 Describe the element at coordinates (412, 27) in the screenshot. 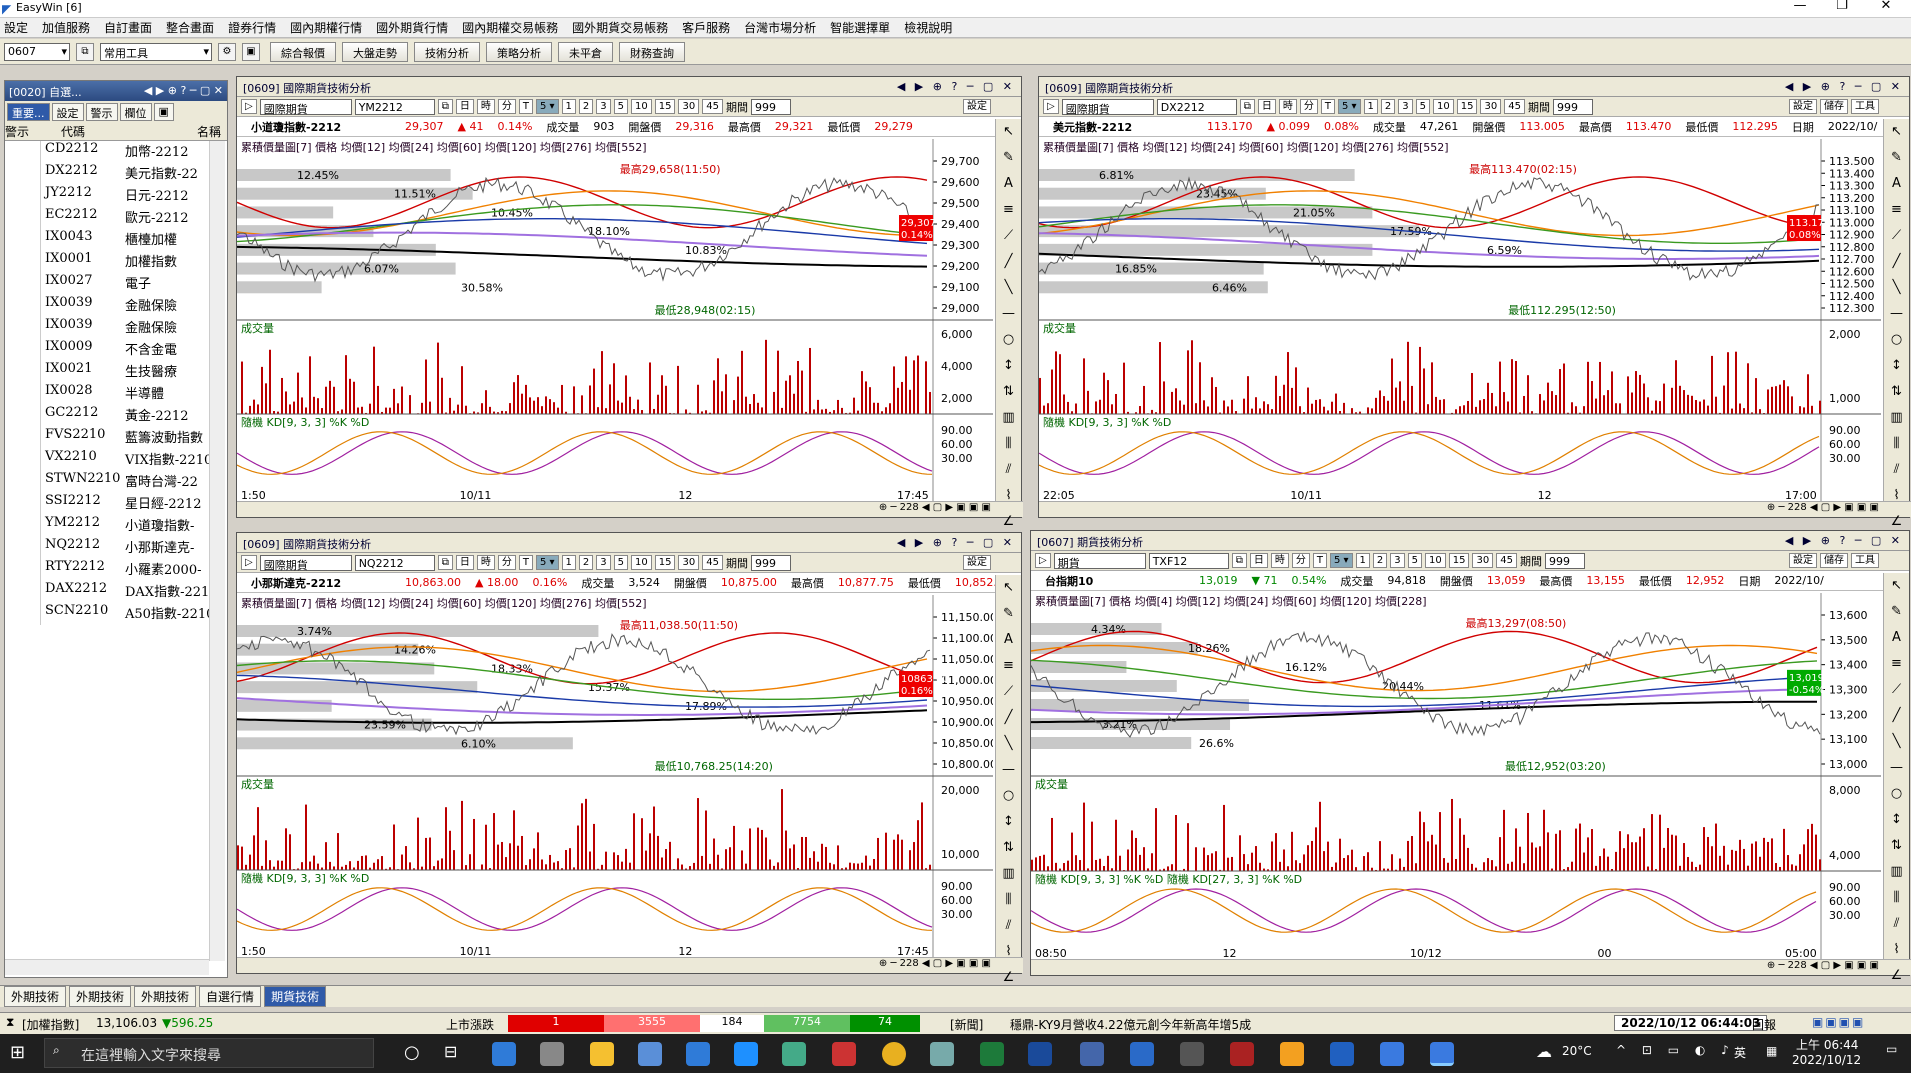

I see `menu-item: 國外期貨行情` at that location.